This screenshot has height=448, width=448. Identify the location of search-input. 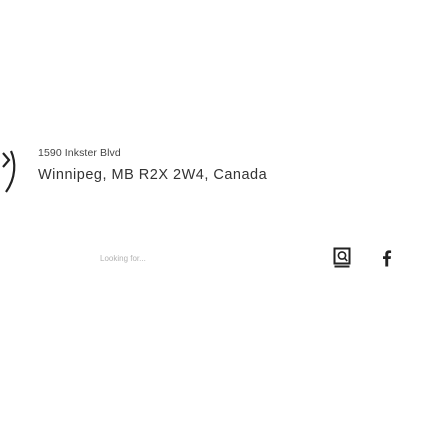
(210, 258).